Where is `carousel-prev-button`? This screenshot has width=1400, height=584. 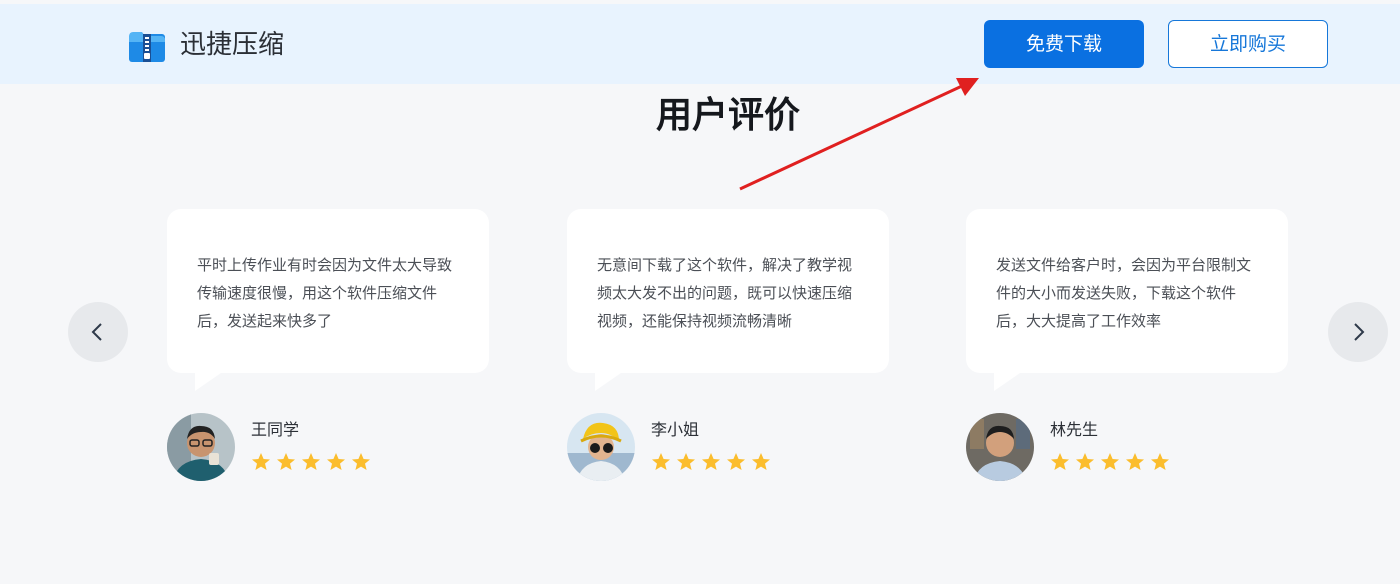
carousel-prev-button is located at coordinates (98, 332).